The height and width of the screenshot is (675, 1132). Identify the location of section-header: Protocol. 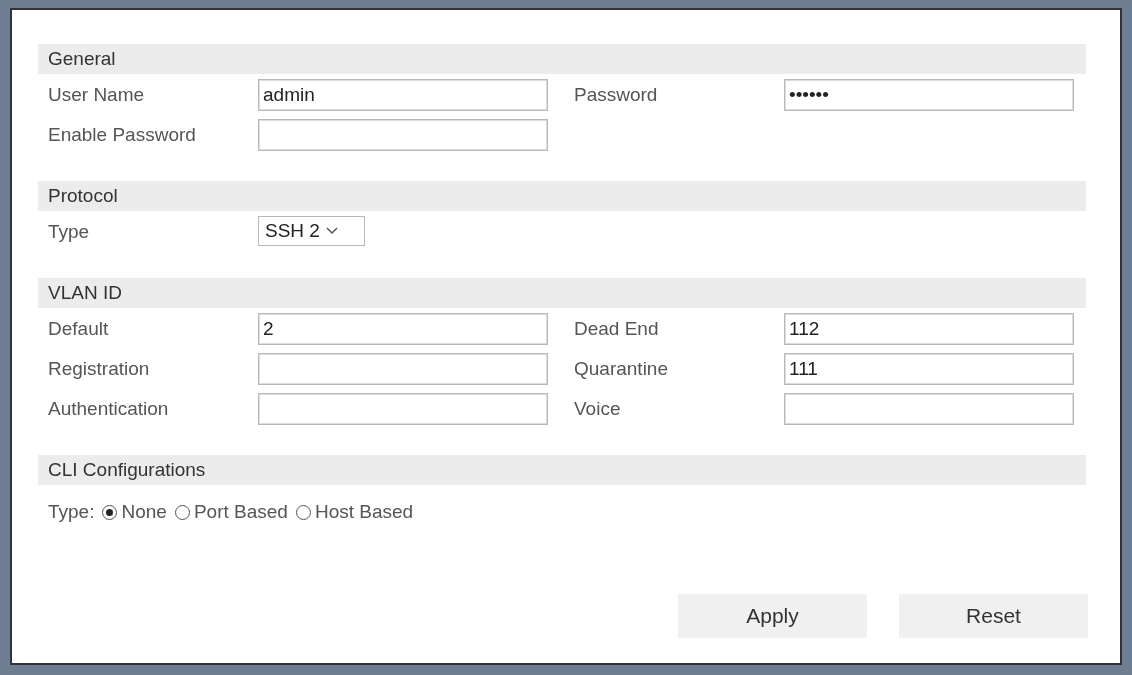
(562, 196).